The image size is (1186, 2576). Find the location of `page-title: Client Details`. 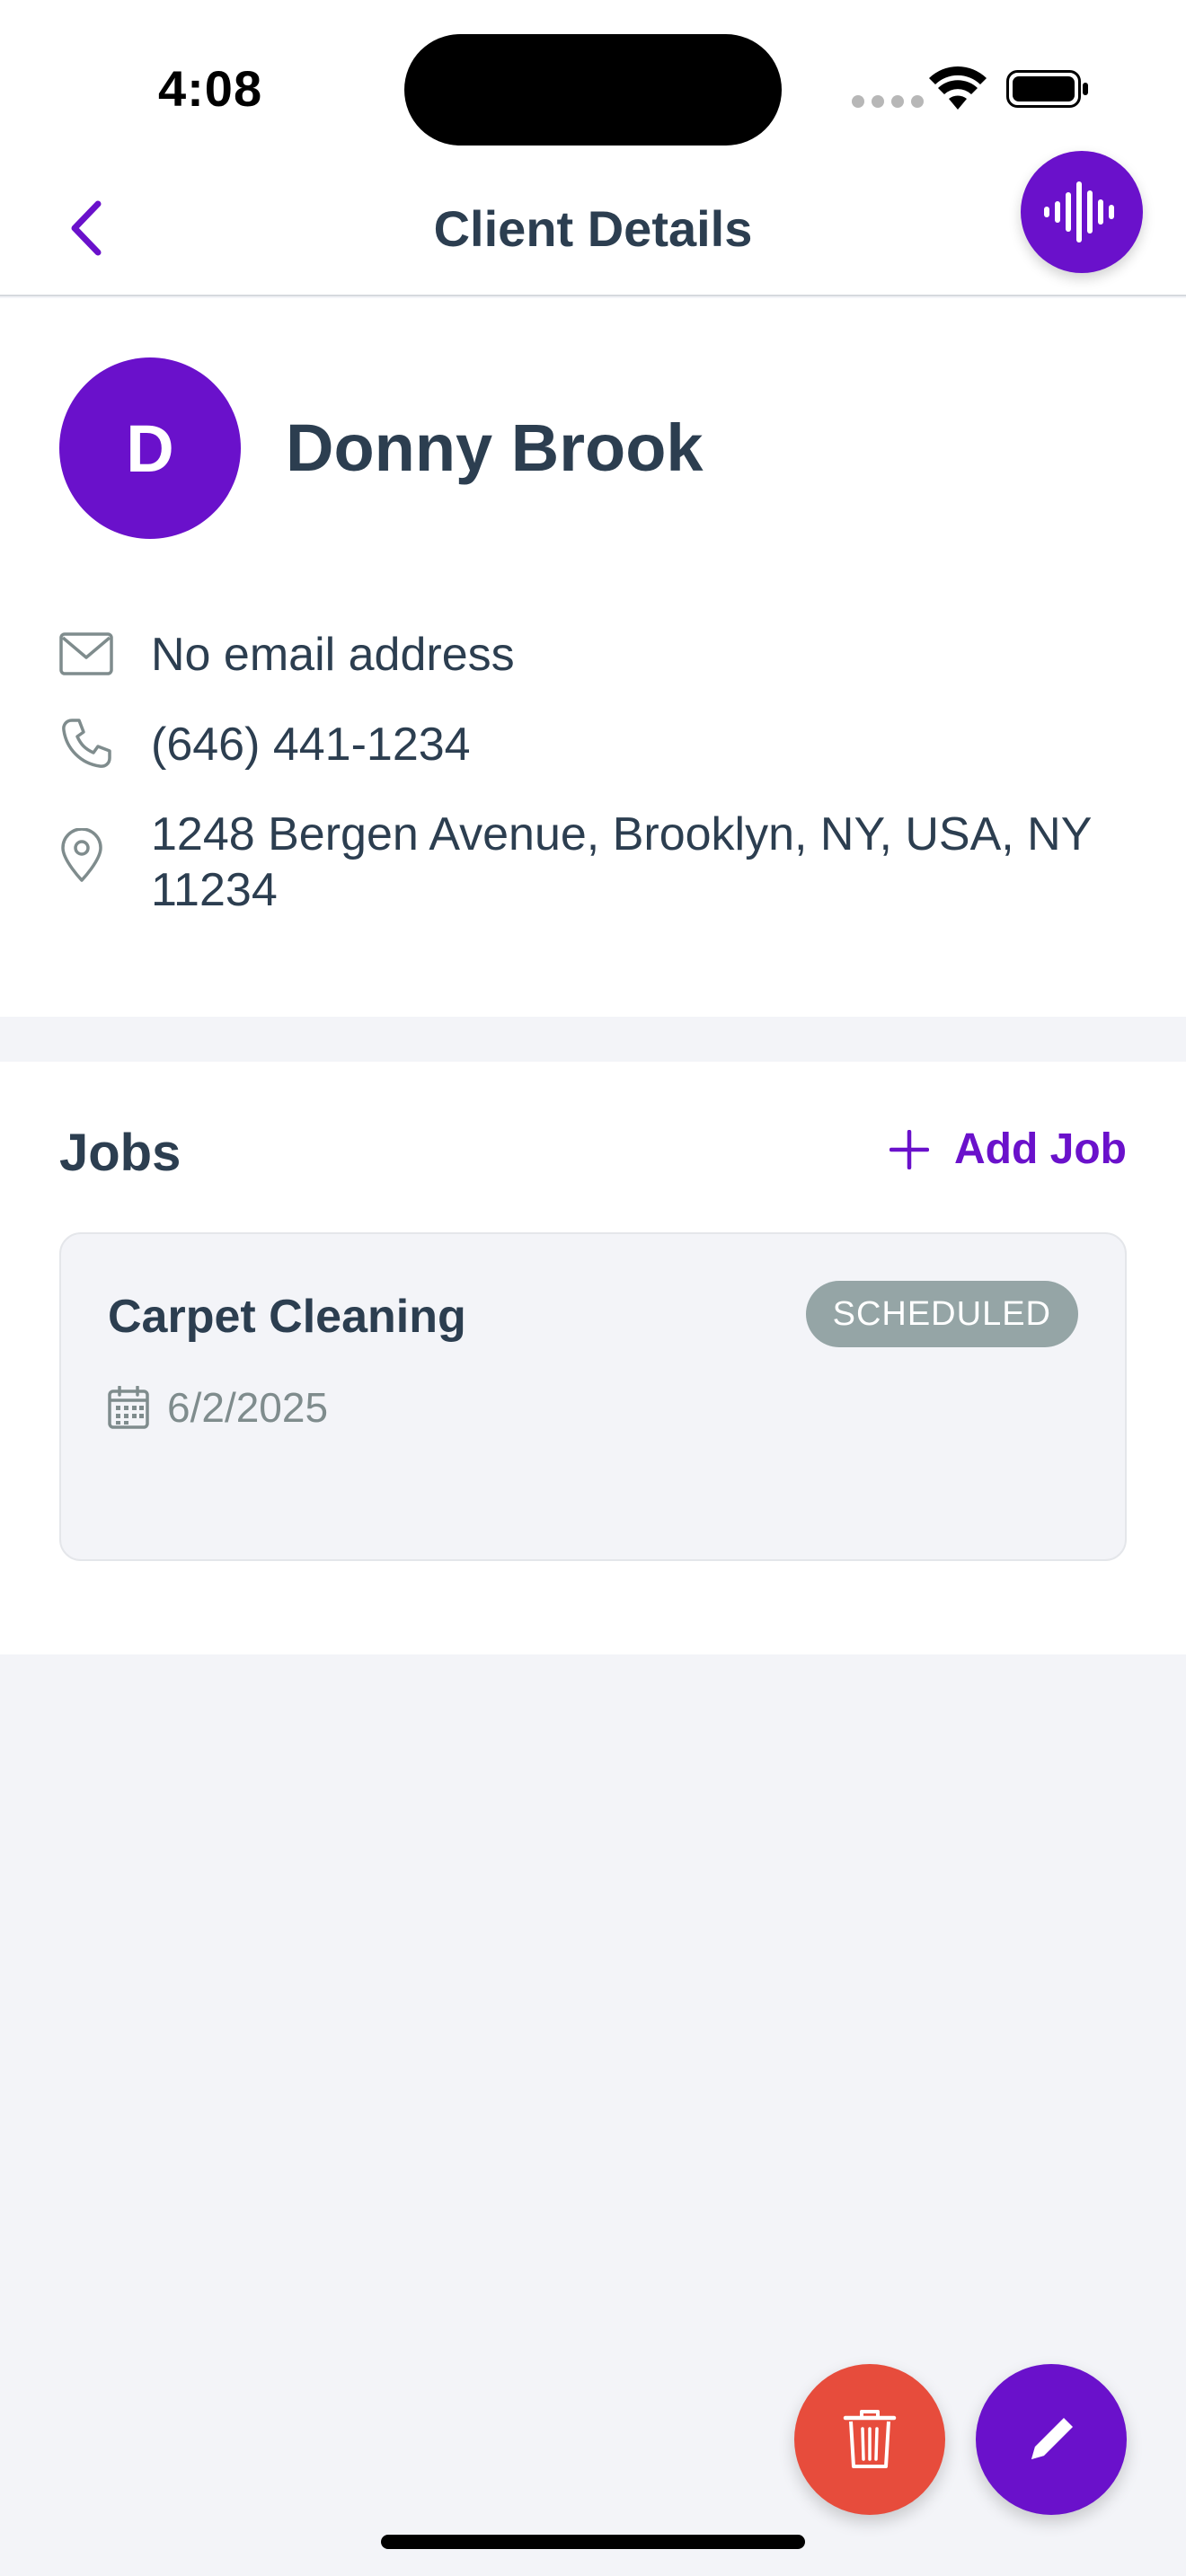

page-title: Client Details is located at coordinates (593, 228).